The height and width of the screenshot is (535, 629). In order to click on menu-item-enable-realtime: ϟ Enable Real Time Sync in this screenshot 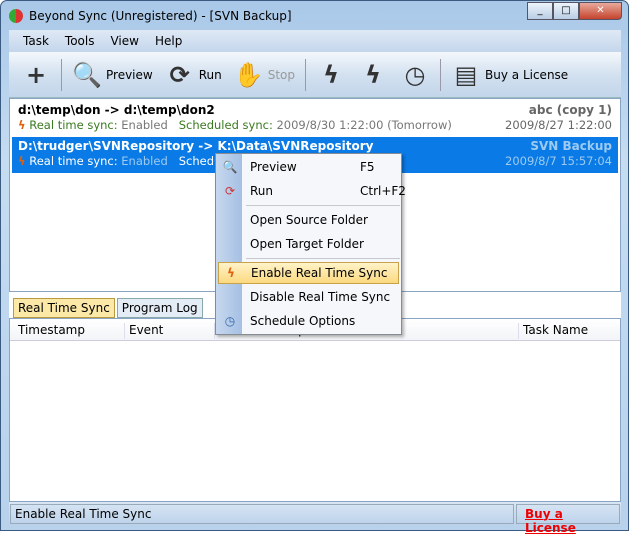, I will do `click(308, 273)`.